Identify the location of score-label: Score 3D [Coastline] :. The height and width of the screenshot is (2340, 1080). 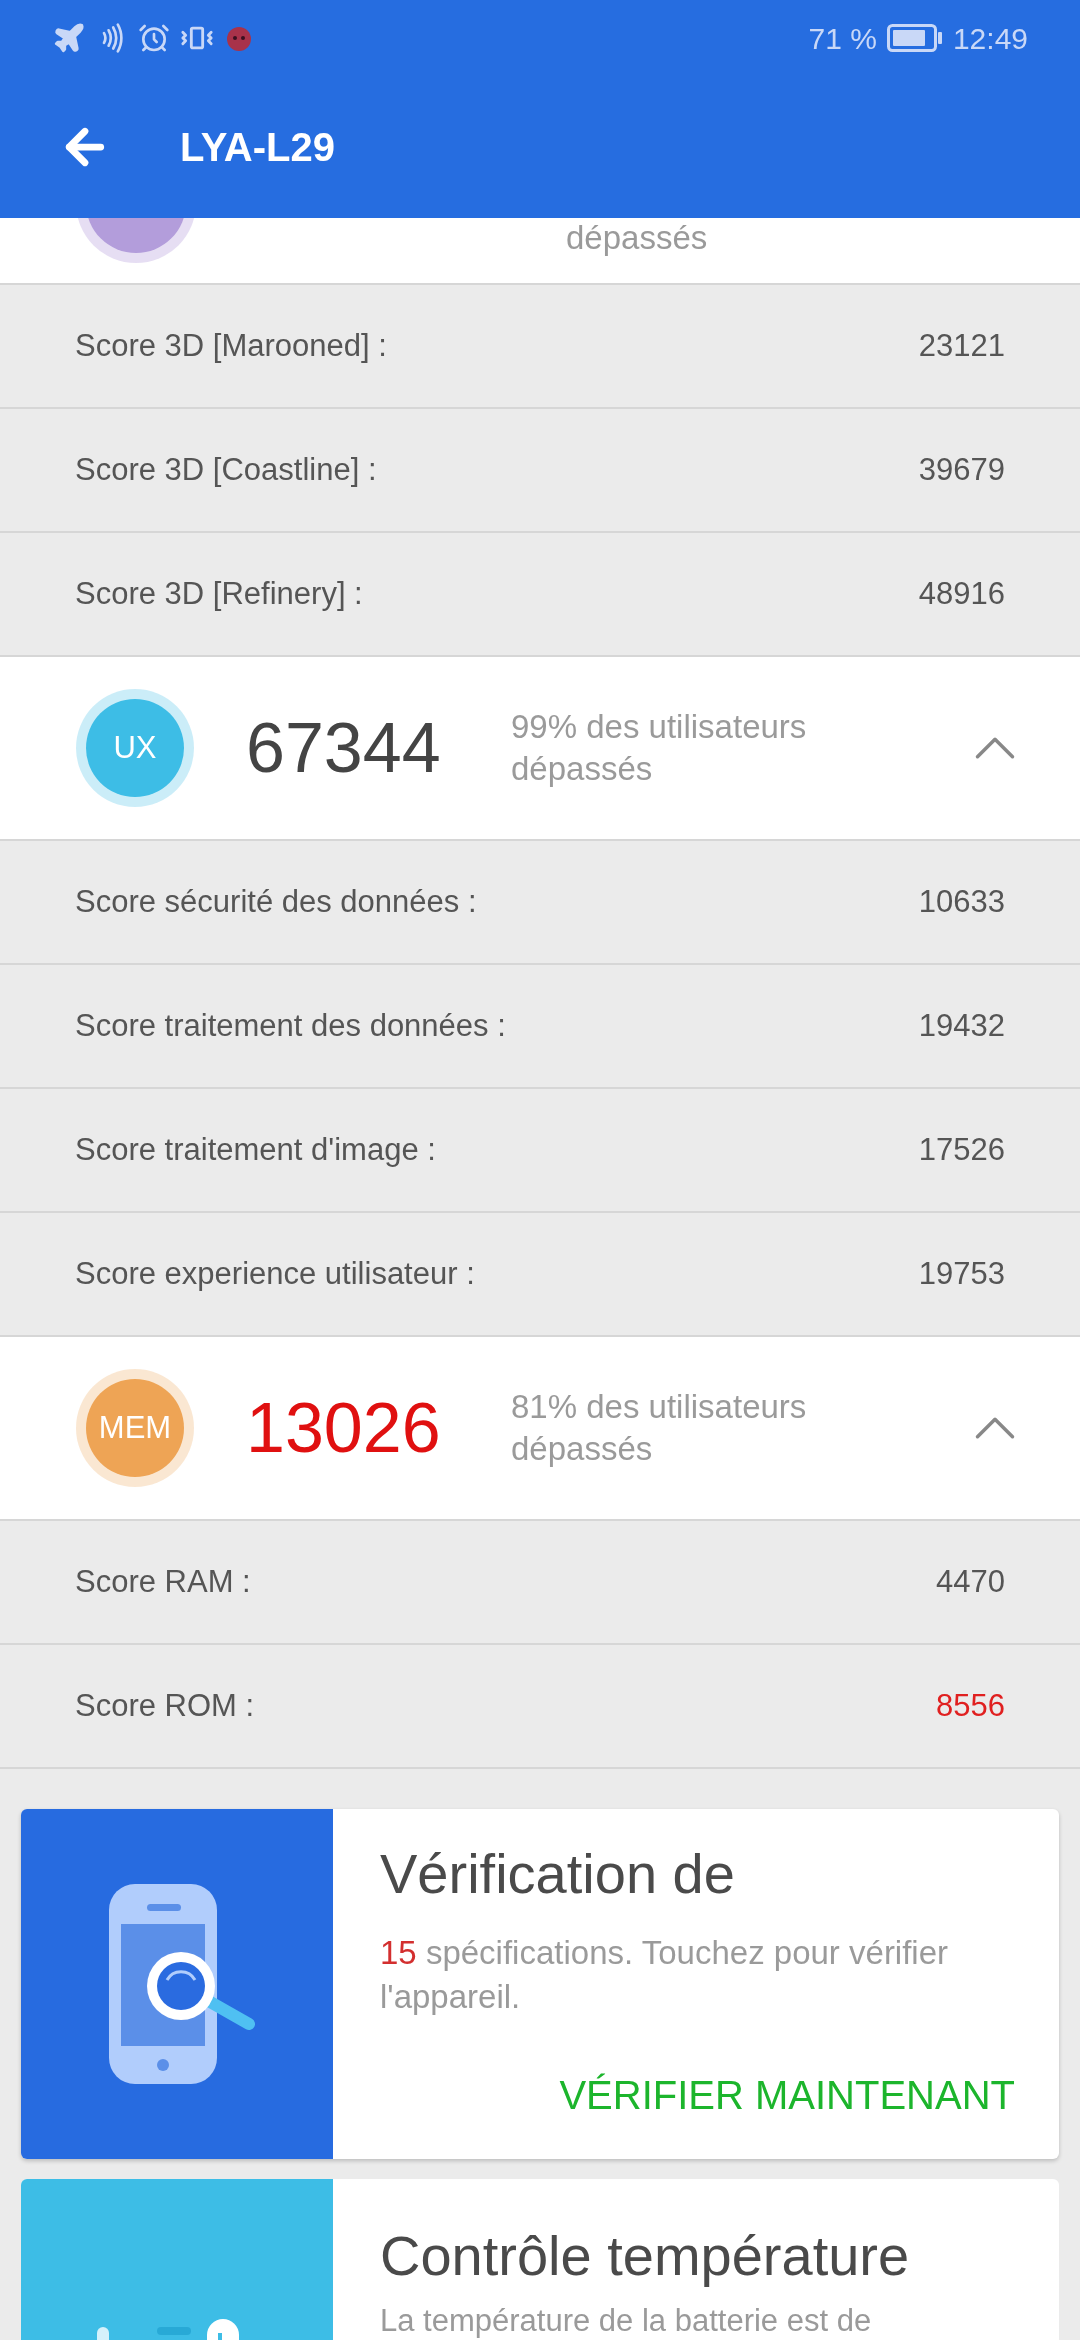
(226, 469).